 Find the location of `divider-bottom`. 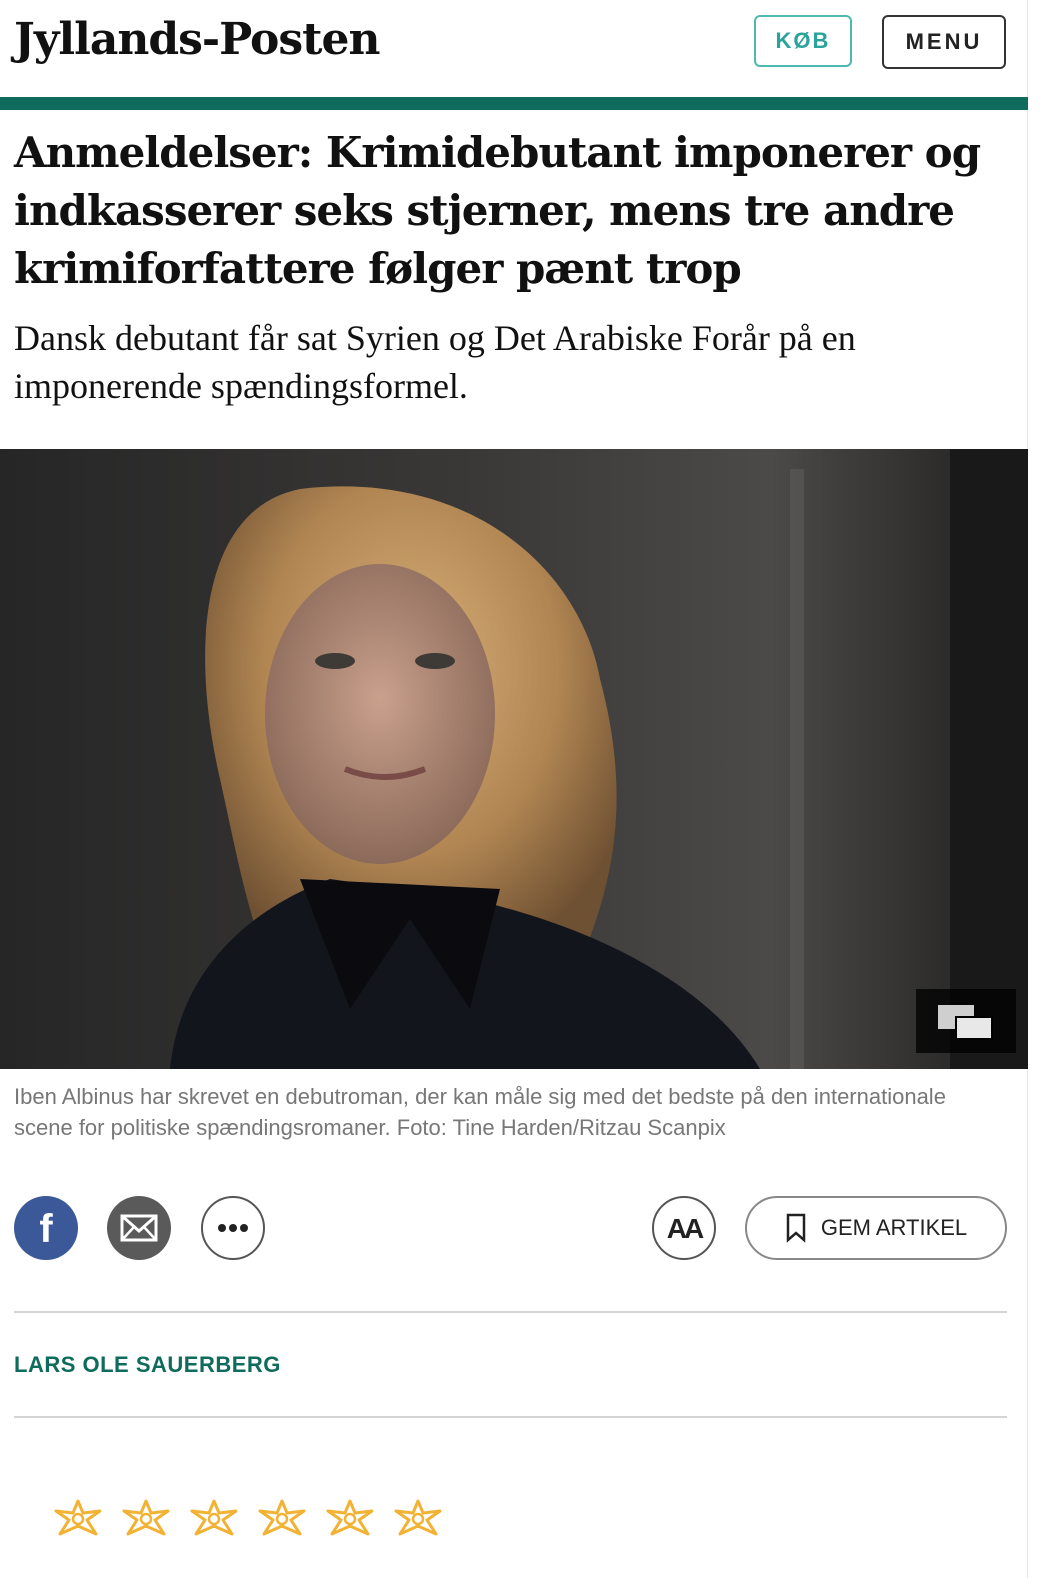

divider-bottom is located at coordinates (510, 1417).